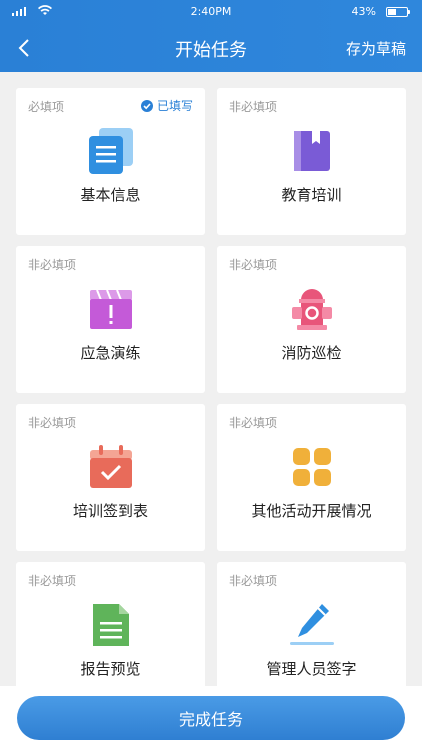 The height and width of the screenshot is (750, 422). Describe the element at coordinates (398, 12) in the screenshot. I see `battery-icon` at that location.